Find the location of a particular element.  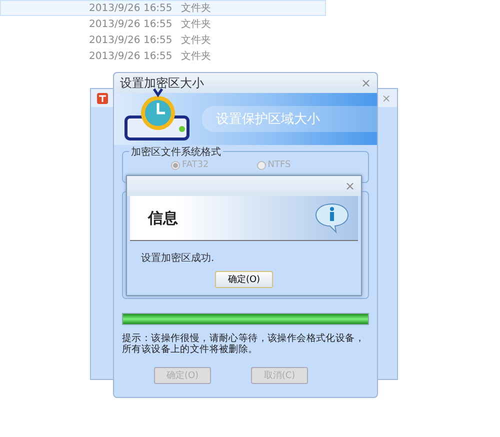

info-bubble-icon is located at coordinates (332, 218).